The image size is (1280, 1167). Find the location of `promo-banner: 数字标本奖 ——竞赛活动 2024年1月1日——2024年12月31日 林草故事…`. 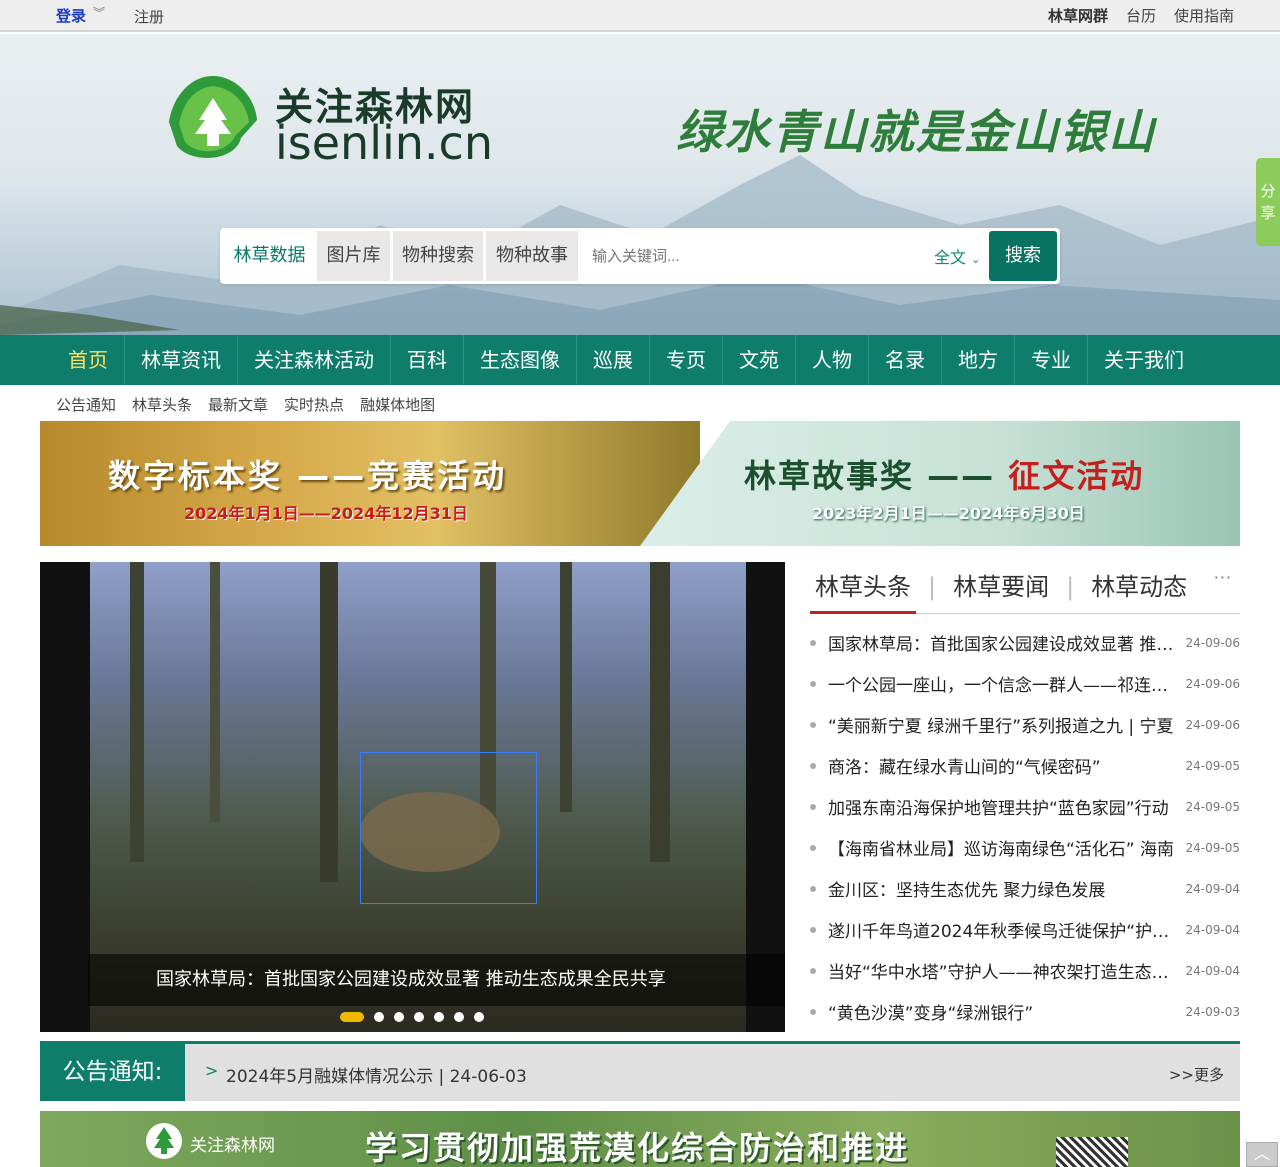

promo-banner: 数字标本奖 ——竞赛活动 2024年1月1日——2024年12月31日 林草故事… is located at coordinates (640, 483).